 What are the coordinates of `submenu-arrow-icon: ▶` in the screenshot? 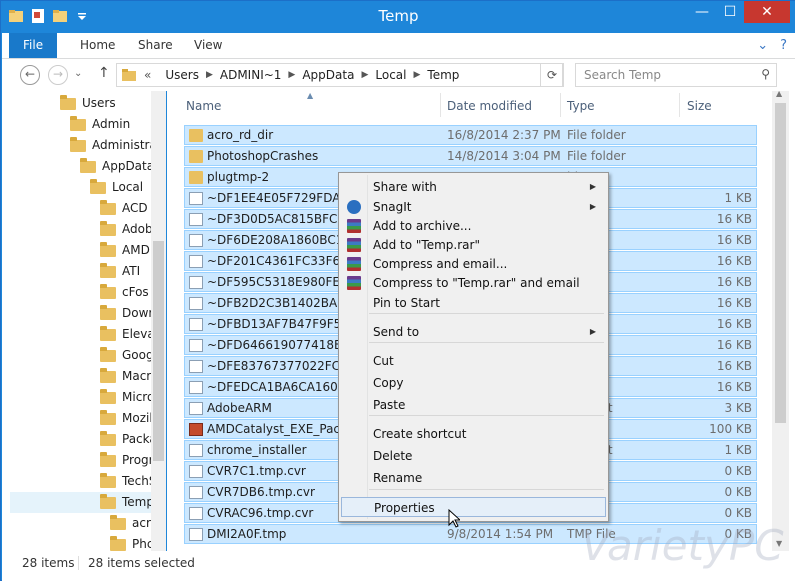 It's located at (592, 186).